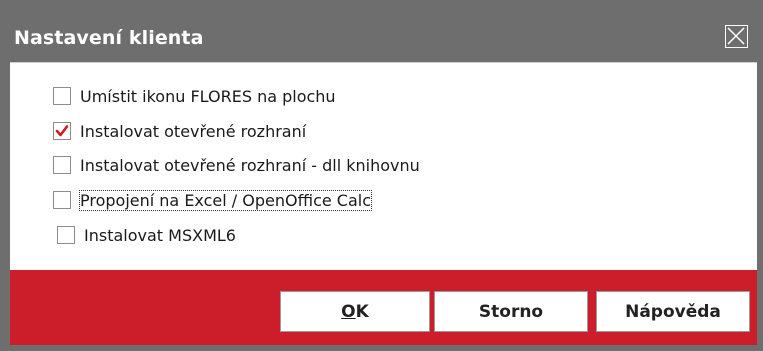  I want to click on option-label: Umístit ikonu FLORES na plochu, so click(208, 96).